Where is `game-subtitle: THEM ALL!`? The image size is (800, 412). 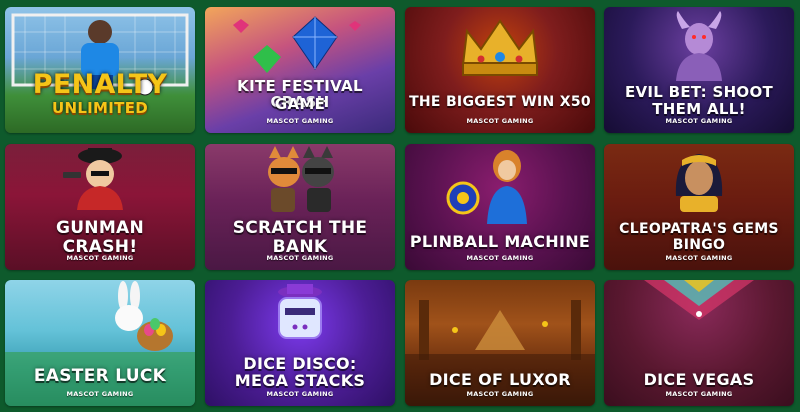
game-subtitle: THEM ALL! is located at coordinates (699, 109).